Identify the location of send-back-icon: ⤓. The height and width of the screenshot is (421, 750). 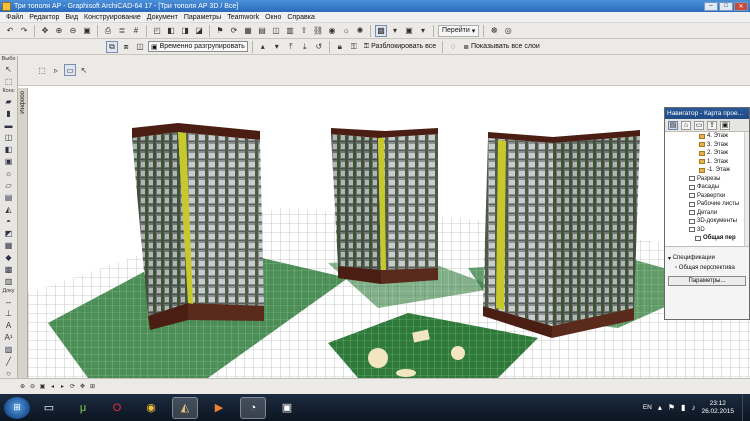
(305, 47).